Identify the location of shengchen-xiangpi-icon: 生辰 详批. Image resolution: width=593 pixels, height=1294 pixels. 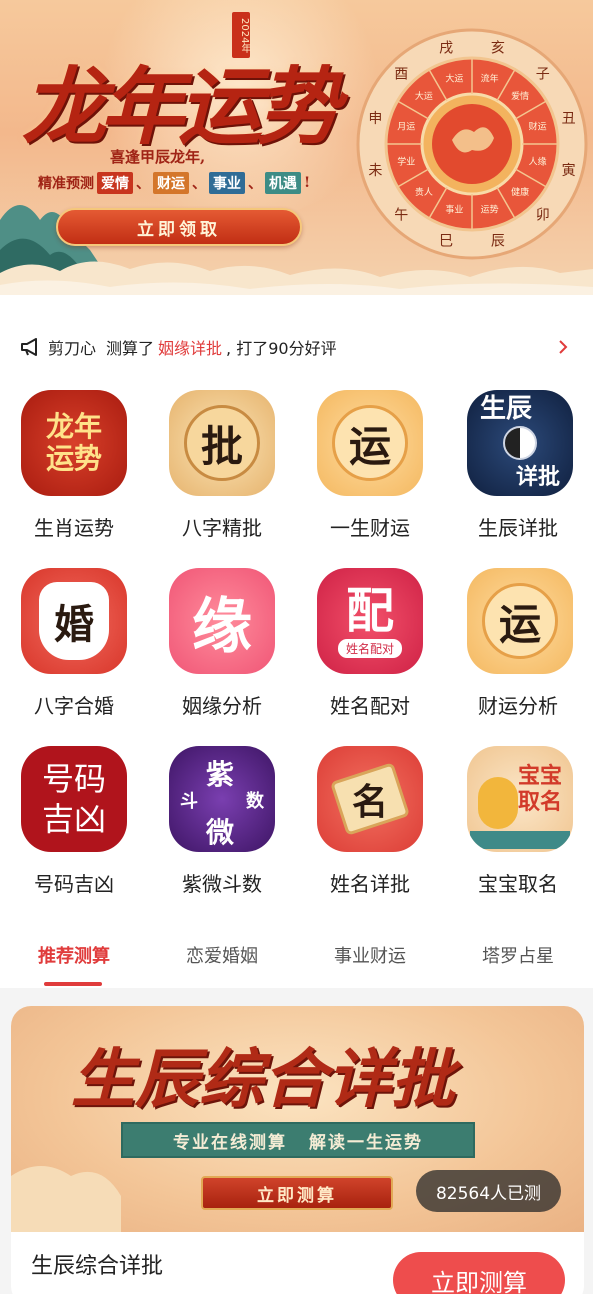
(520, 443).